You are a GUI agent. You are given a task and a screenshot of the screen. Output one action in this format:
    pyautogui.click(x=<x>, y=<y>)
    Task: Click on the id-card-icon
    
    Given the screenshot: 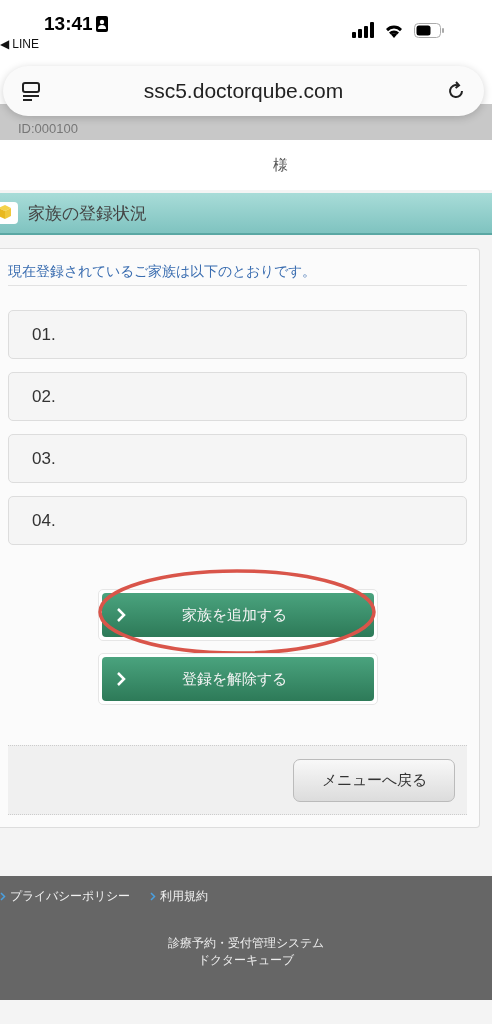 What is the action you would take?
    pyautogui.click(x=101, y=24)
    